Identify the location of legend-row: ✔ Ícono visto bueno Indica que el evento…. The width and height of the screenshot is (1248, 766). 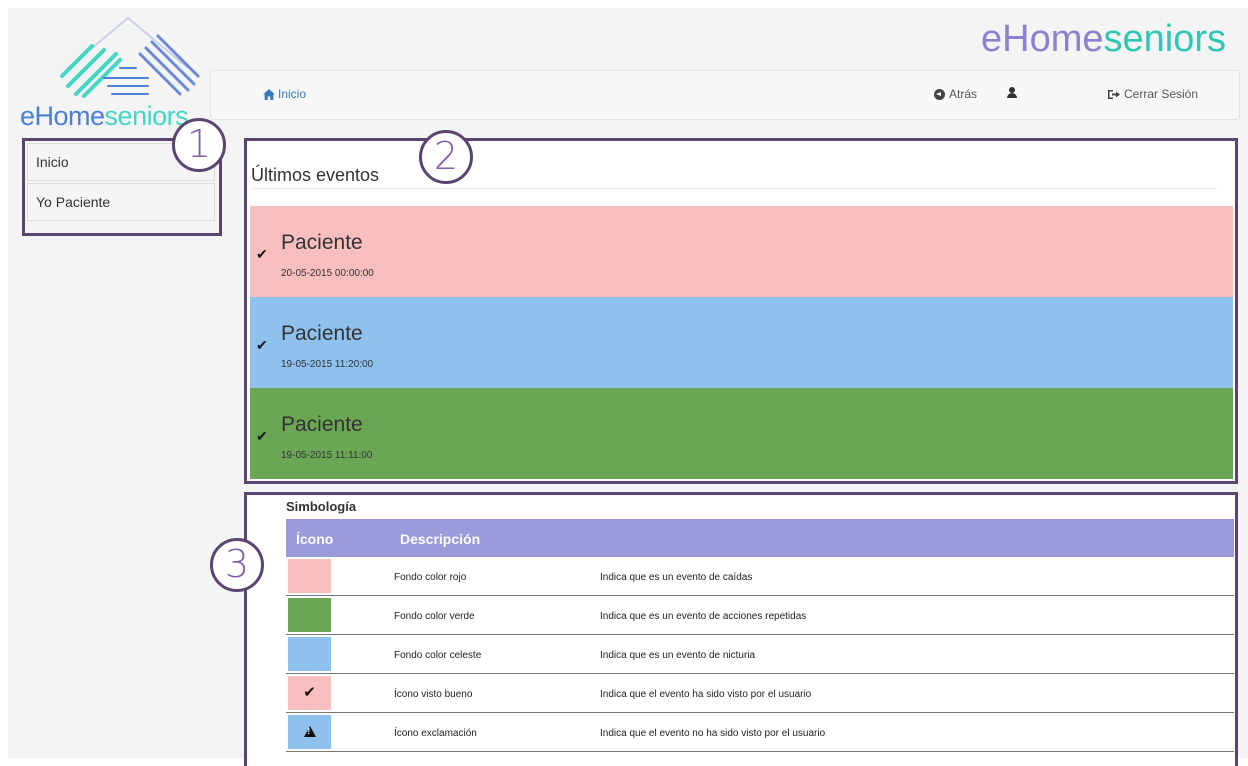
(760, 693).